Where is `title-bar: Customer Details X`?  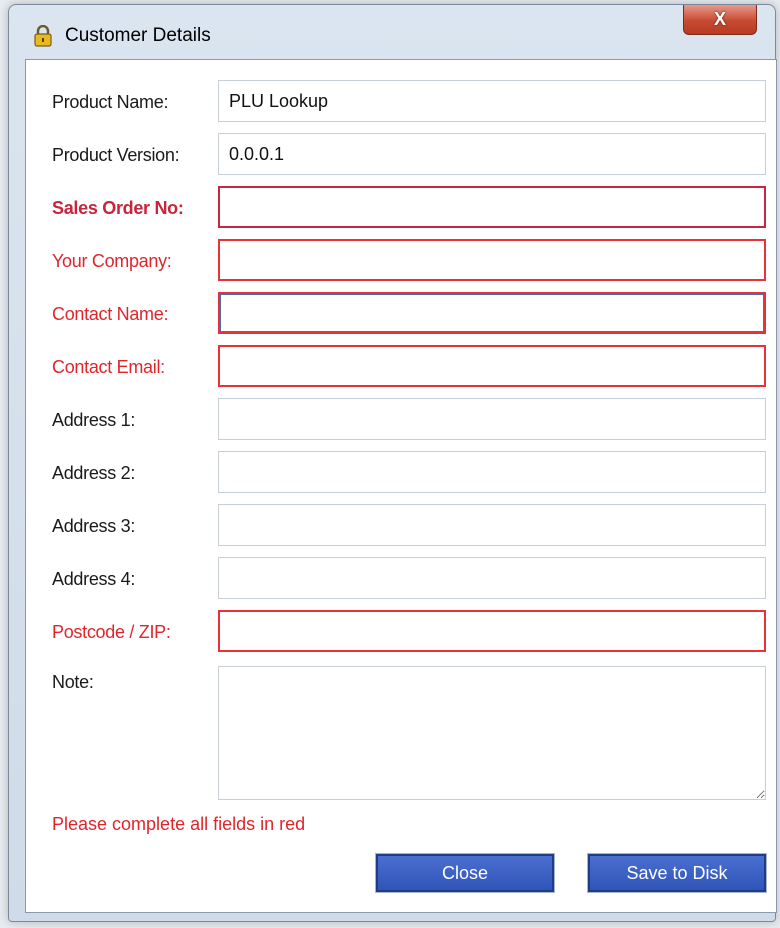 title-bar: Customer Details X is located at coordinates (392, 33).